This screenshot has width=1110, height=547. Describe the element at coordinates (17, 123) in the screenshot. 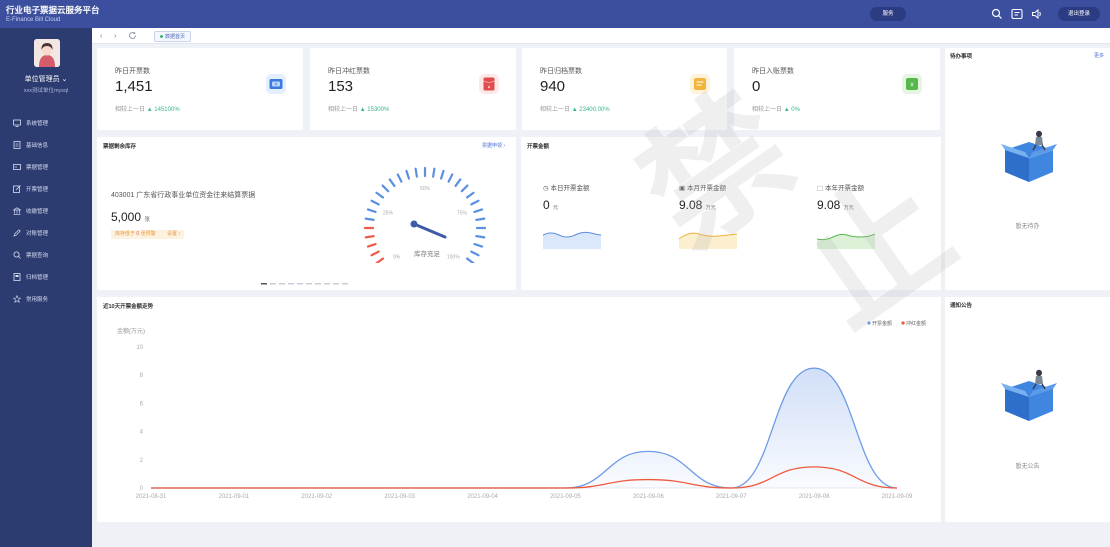

I see `monitor-icon` at that location.